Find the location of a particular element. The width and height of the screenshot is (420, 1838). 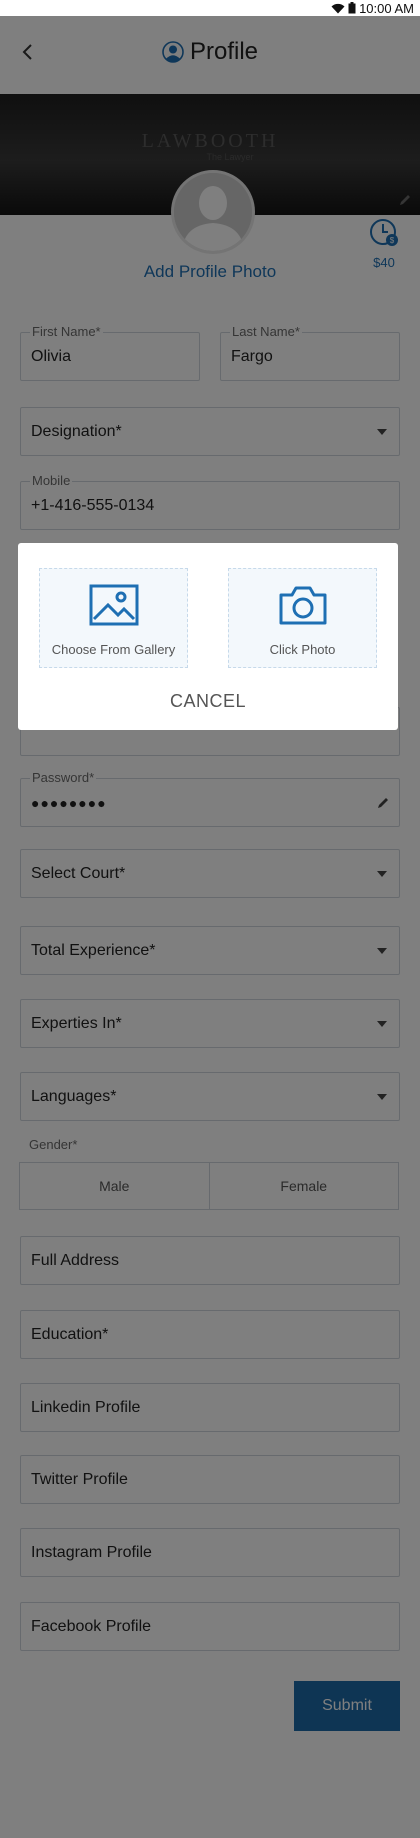

camera-icon-wrap is located at coordinates (302, 605).